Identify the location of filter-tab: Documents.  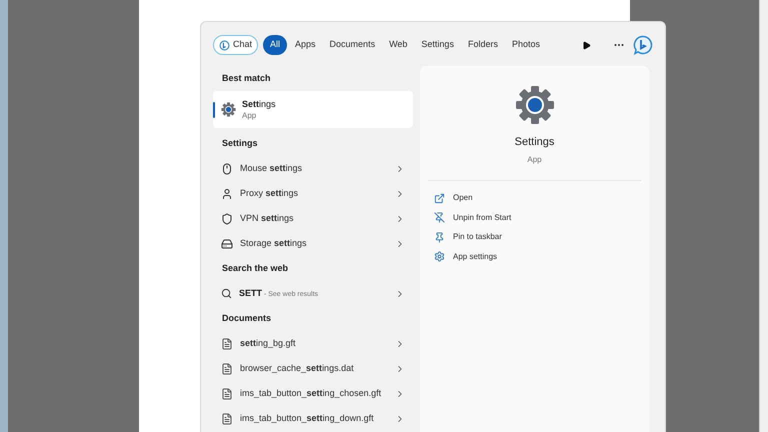
(353, 45).